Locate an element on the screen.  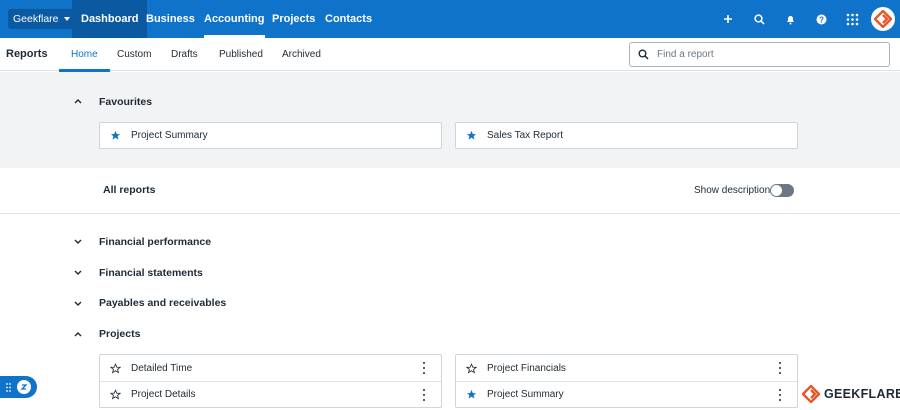
apps-grid-icon is located at coordinates (852, 19).